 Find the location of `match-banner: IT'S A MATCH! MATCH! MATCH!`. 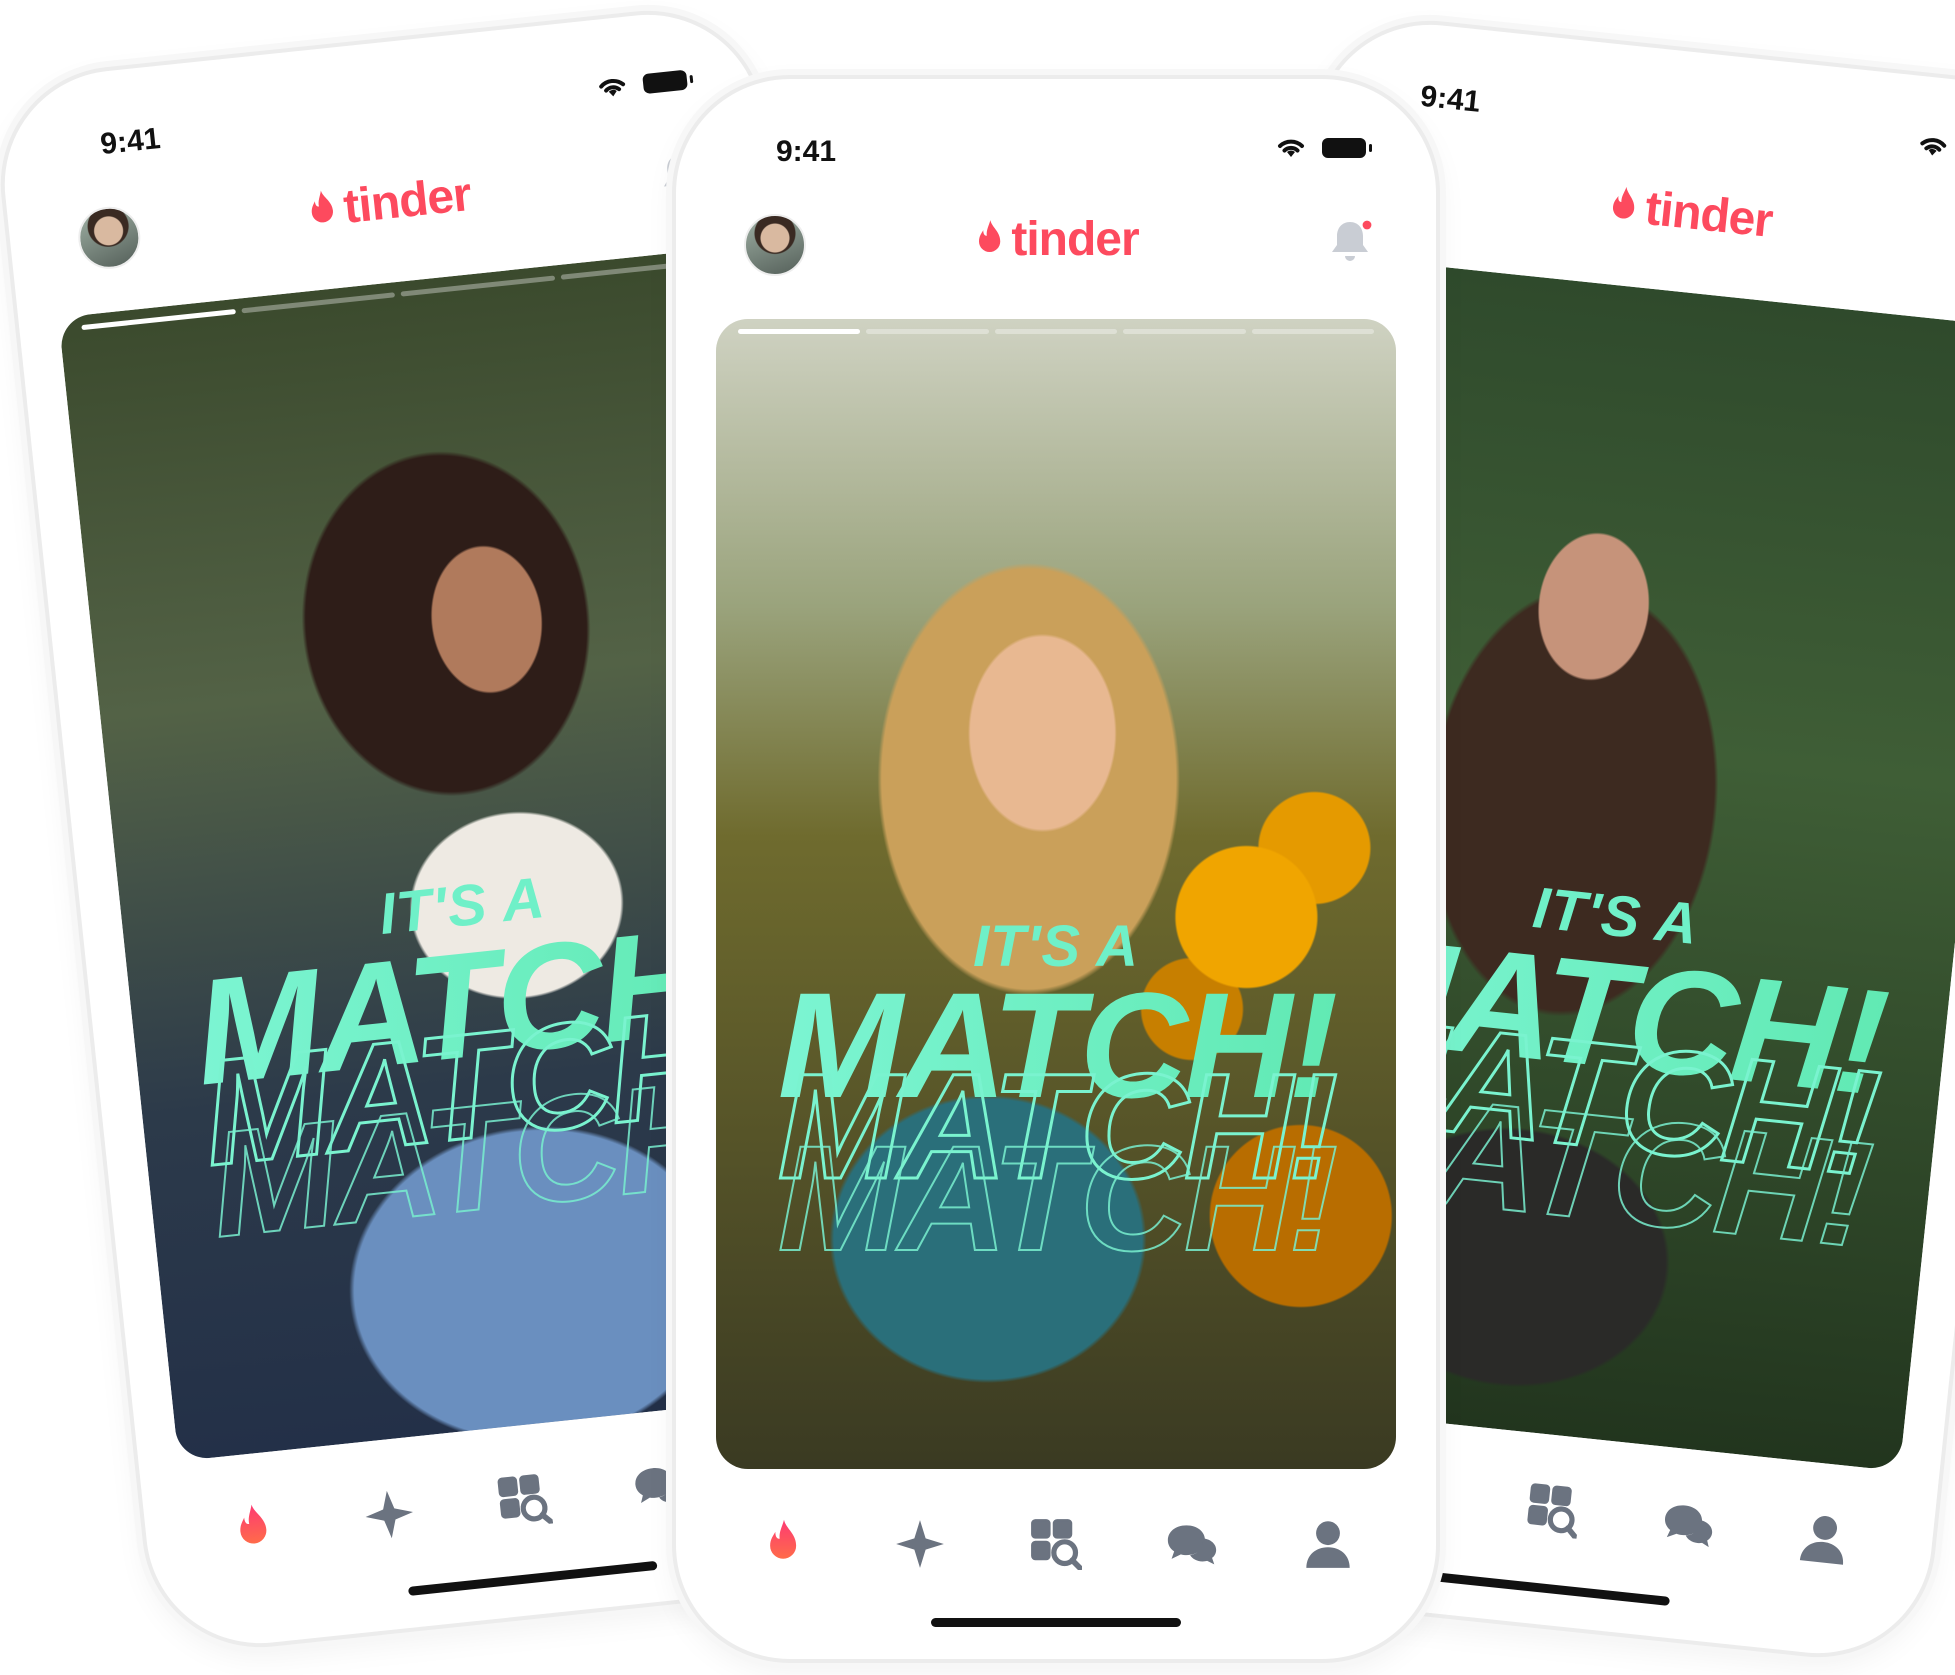

match-banner: IT'S A MATCH! MATCH! MATCH! is located at coordinates (1056, 1100).